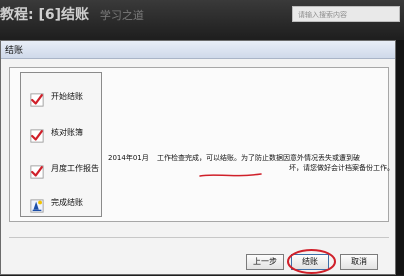 This screenshot has height=276, width=404. I want to click on footer-separator, so click(199, 237).